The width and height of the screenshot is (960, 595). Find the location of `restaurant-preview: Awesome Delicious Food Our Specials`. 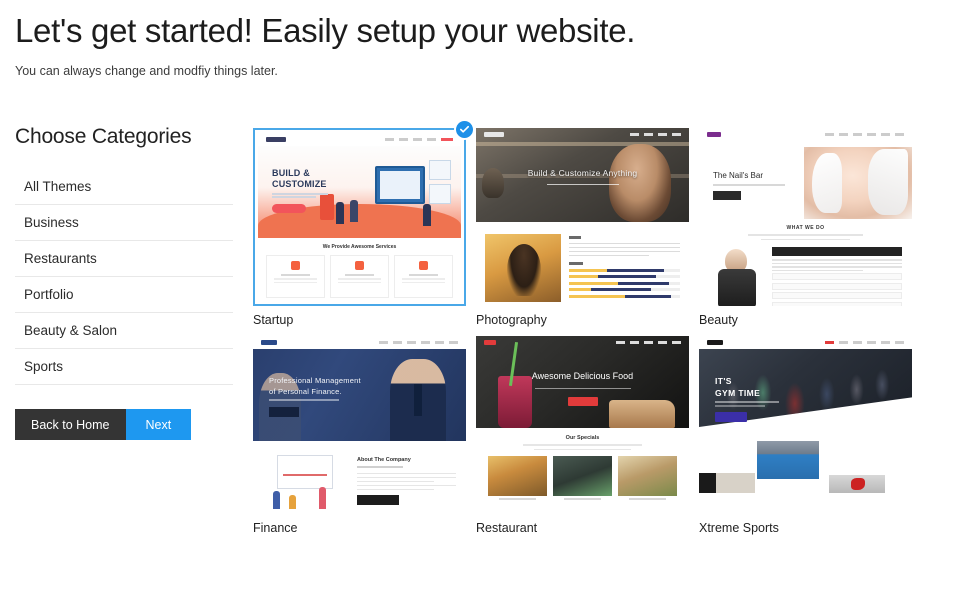

restaurant-preview: Awesome Delicious Food Our Specials is located at coordinates (582, 425).